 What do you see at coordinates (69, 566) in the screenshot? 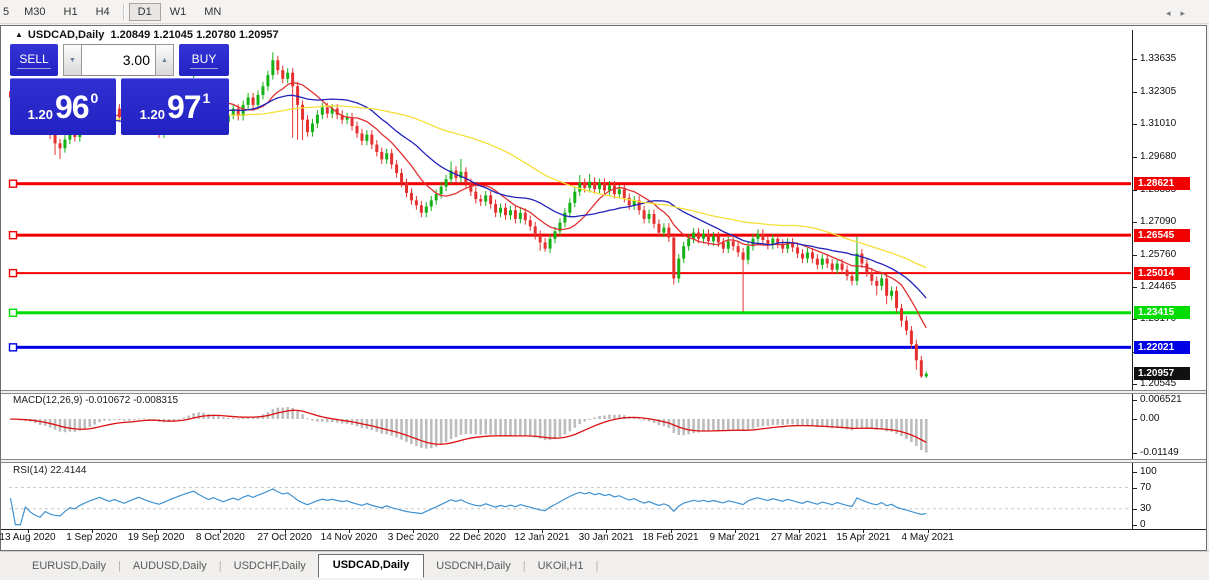
I see `chart-tab-eurusd: EURUSD,Daily` at bounding box center [69, 566].